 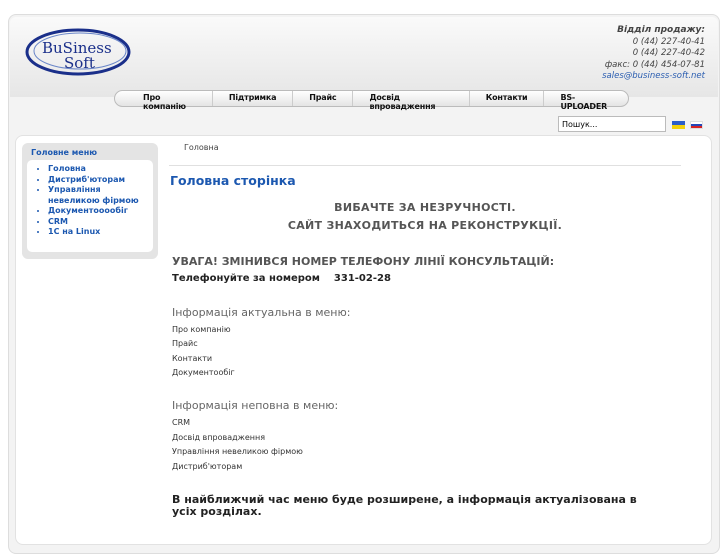 What do you see at coordinates (219, 437) in the screenshot?
I see `partial-item: Досвід впровадження` at bounding box center [219, 437].